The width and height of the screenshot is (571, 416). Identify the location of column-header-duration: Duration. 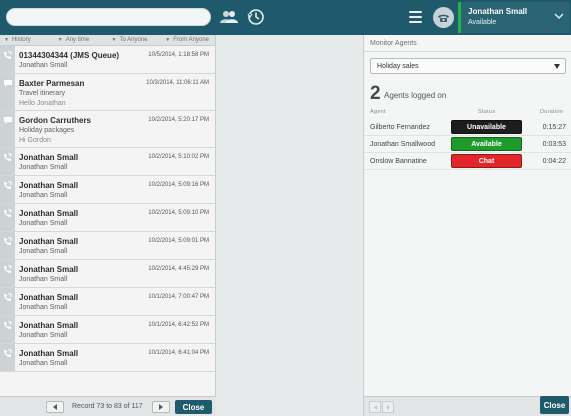
(552, 112).